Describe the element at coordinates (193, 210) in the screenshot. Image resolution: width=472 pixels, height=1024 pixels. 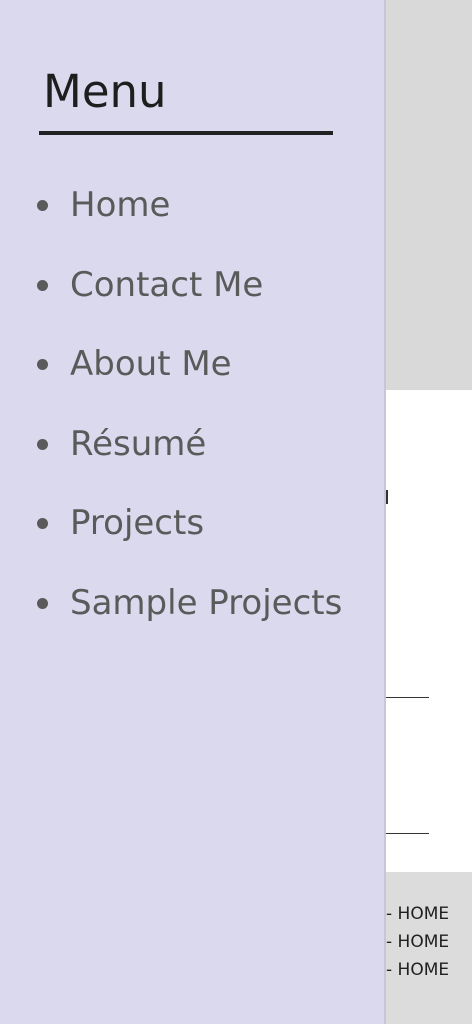
I see `menu-item-home: Home` at that location.